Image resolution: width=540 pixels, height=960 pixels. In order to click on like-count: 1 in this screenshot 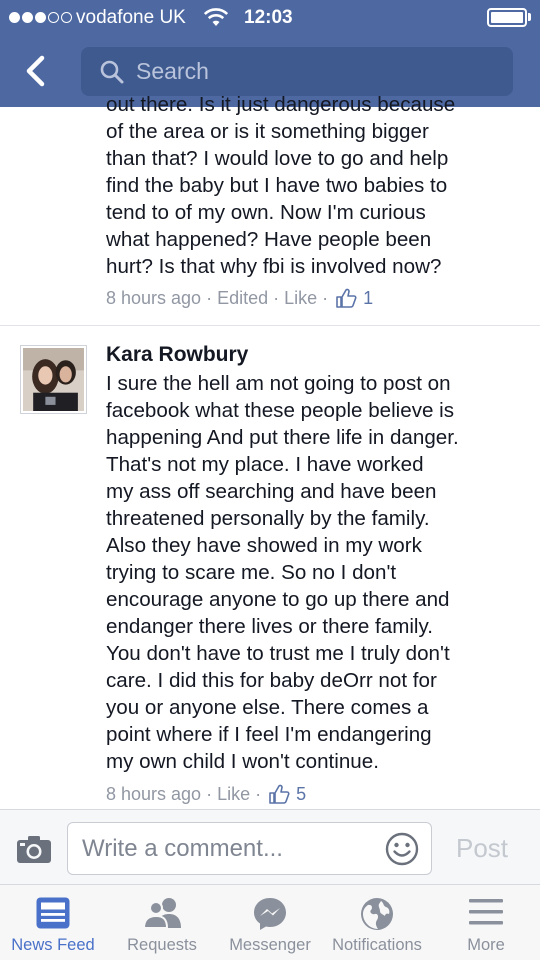, I will do `click(368, 298)`.